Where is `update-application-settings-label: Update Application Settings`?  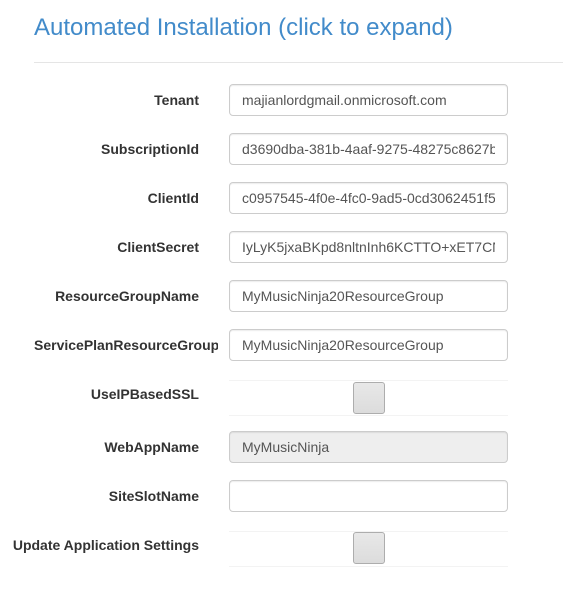
update-application-settings-label: Update Application Settings is located at coordinates (105, 545).